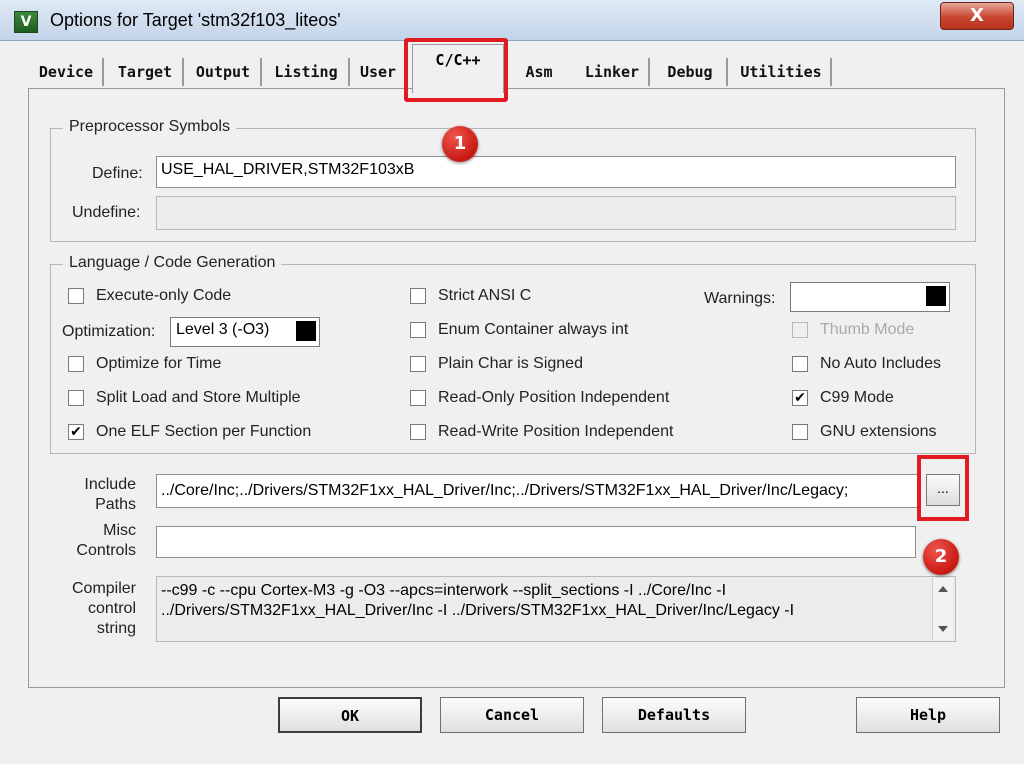 This screenshot has height=764, width=1024. Describe the element at coordinates (485, 295) in the screenshot. I see `strict-ansi-label: Strict ANSI C` at that location.